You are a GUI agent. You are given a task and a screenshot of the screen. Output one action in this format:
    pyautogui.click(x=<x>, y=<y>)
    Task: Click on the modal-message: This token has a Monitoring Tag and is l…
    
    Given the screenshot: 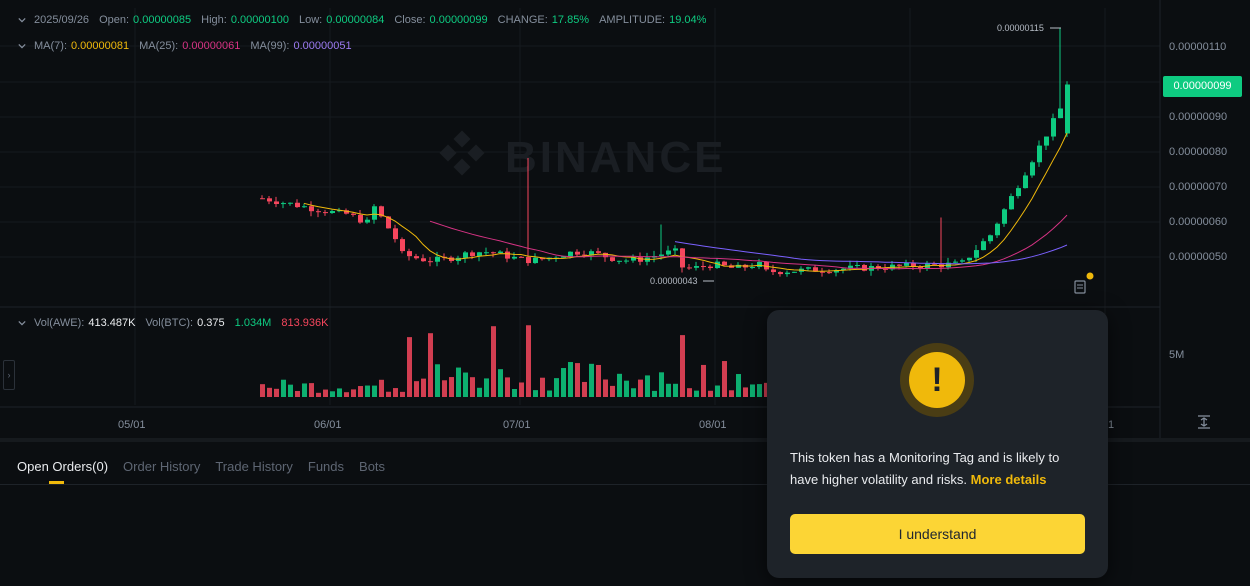 What is the action you would take?
    pyautogui.click(x=940, y=469)
    